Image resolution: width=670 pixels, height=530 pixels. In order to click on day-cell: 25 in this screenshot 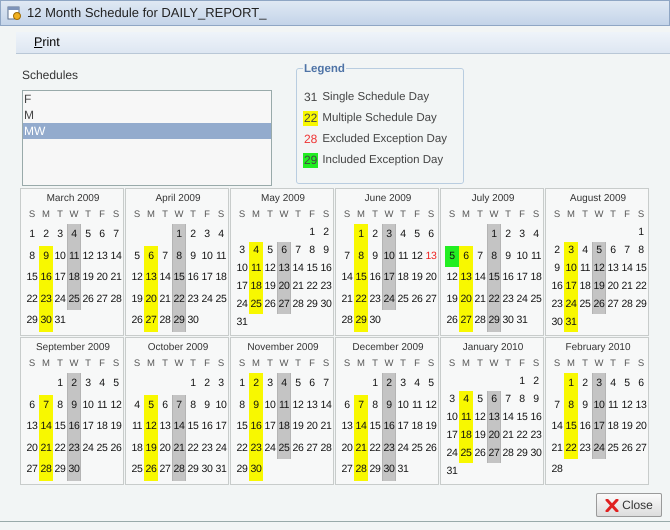, I will do `click(74, 299)`.